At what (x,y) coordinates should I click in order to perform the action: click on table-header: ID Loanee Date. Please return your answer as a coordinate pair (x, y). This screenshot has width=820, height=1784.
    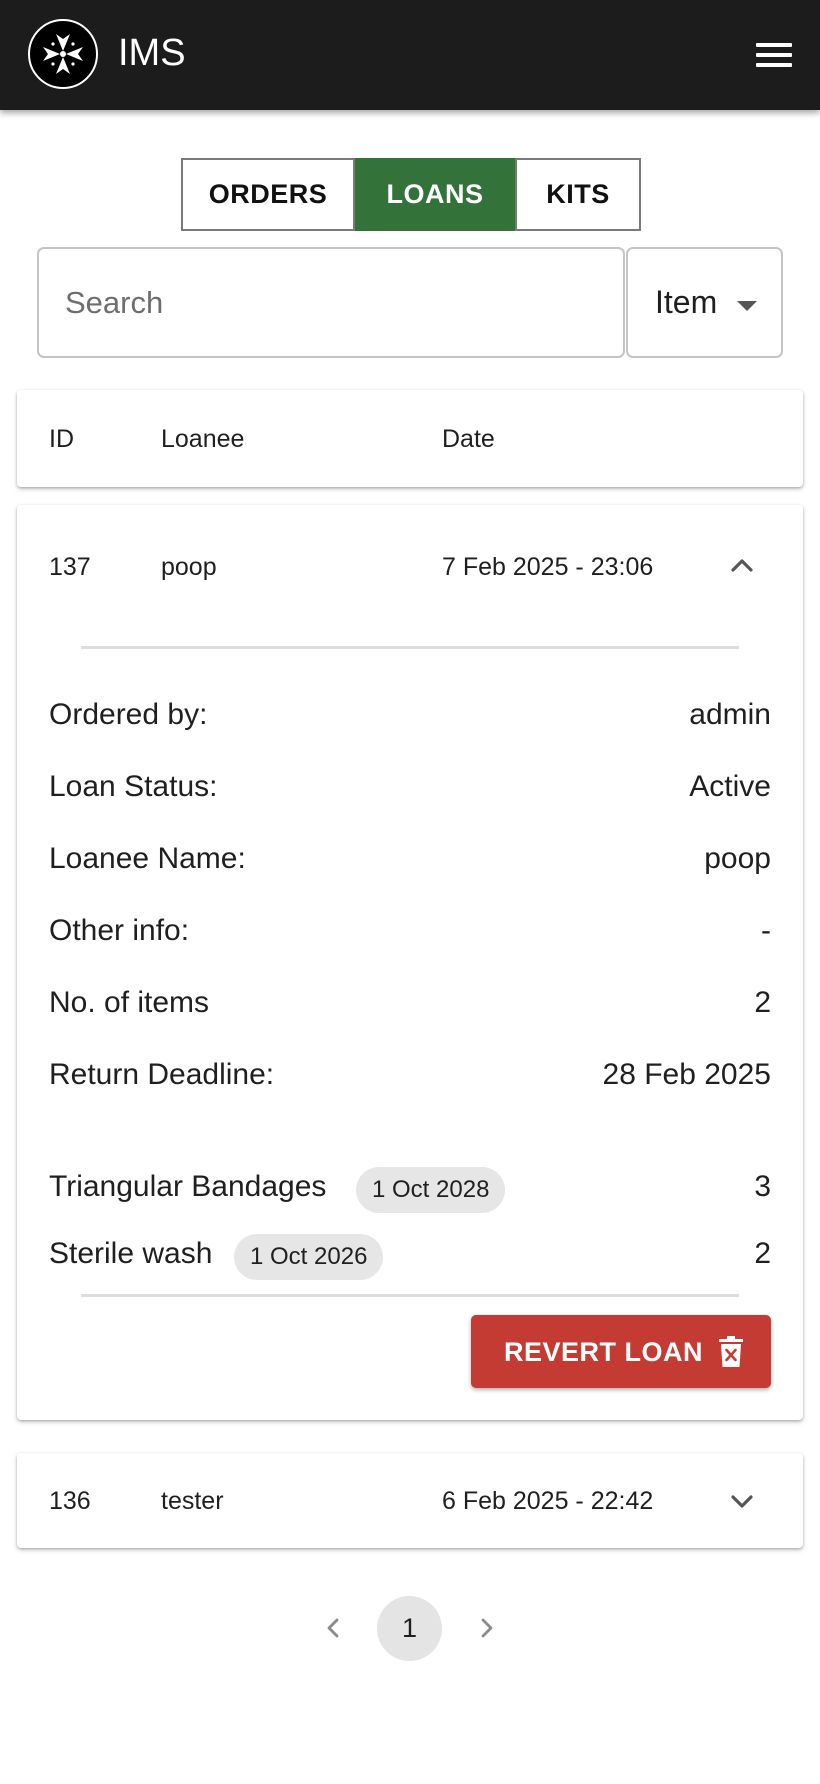
    Looking at the image, I should click on (410, 438).